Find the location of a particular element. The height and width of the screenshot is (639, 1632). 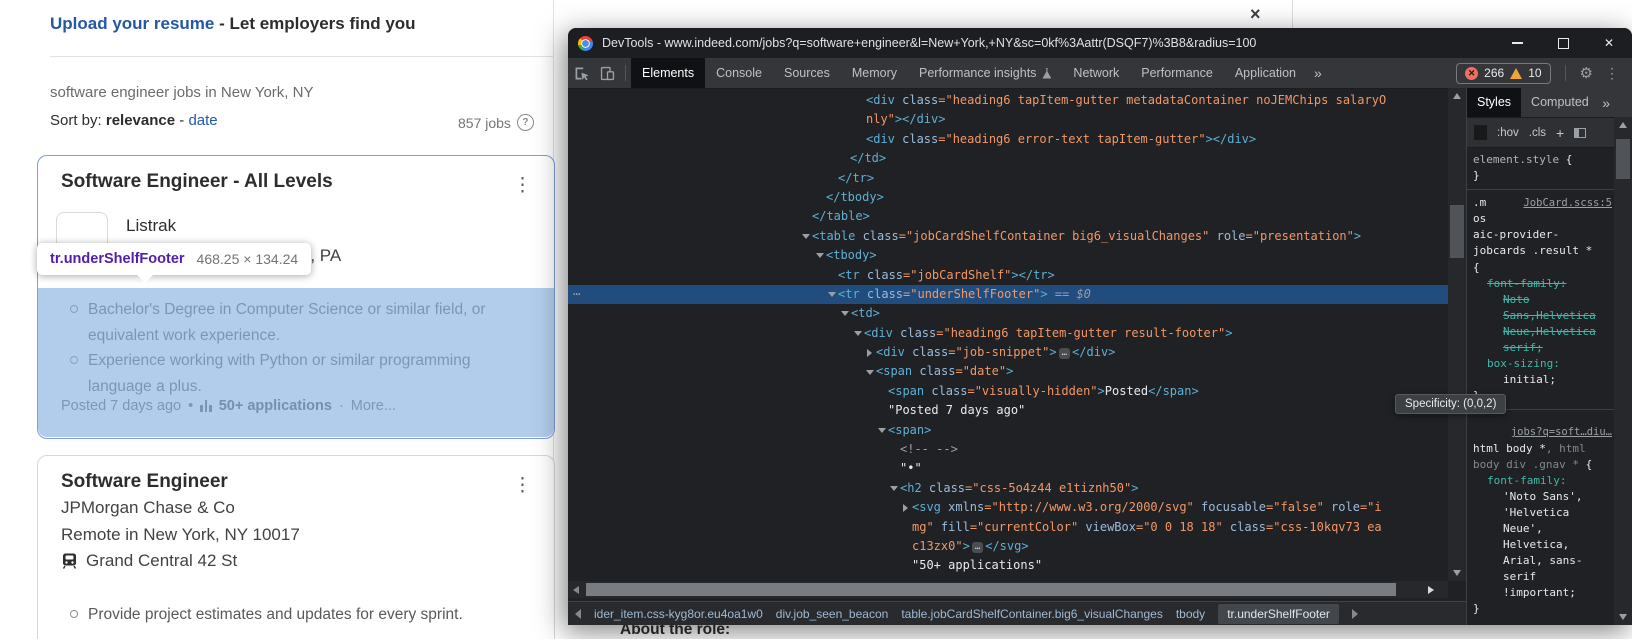

devtools-menu-kebab-icon: ⋮ is located at coordinates (1612, 73).